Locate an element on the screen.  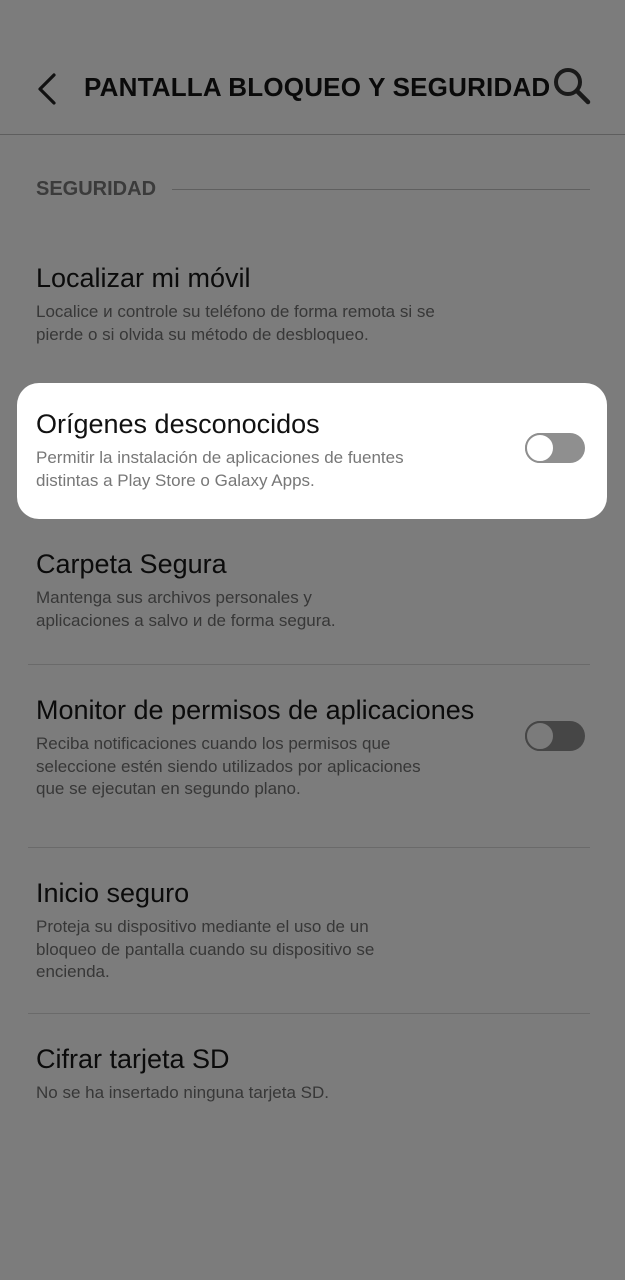
chevron-left-icon is located at coordinates (47, 89).